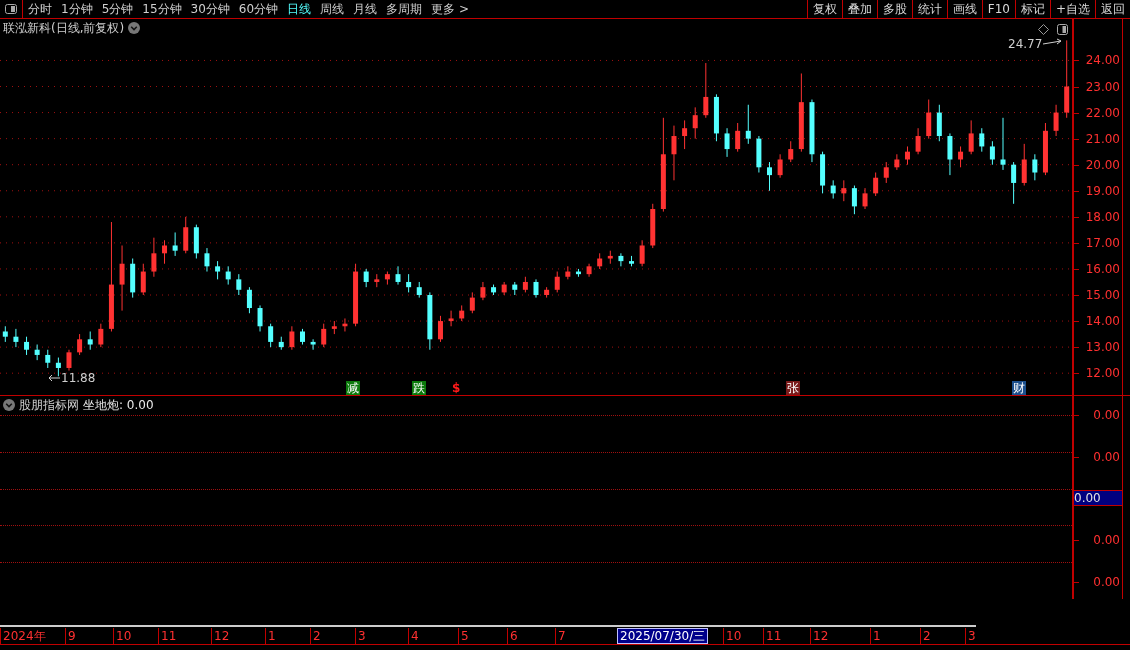 The image size is (1130, 650). Describe the element at coordinates (70, 636) in the screenshot. I see `time-axis-label: 9` at that location.